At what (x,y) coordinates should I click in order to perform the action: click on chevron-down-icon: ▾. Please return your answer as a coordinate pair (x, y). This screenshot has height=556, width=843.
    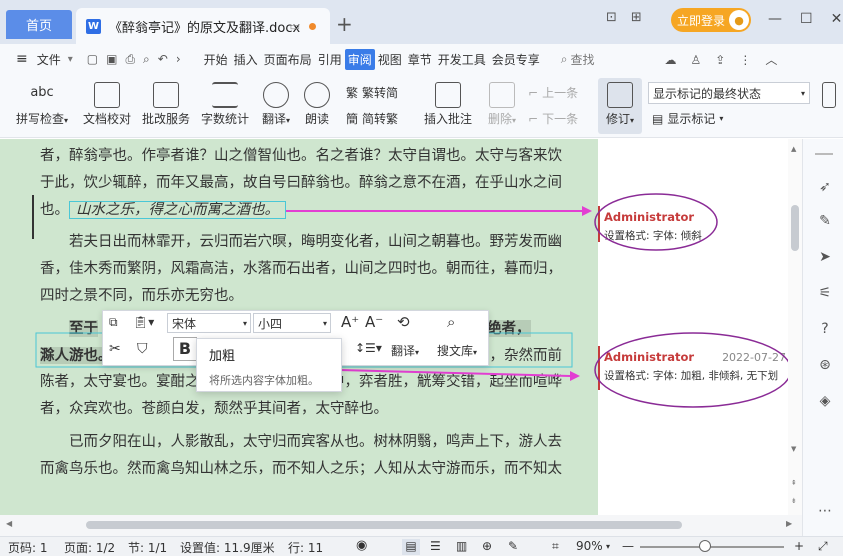
    Looking at the image, I should click on (608, 546).